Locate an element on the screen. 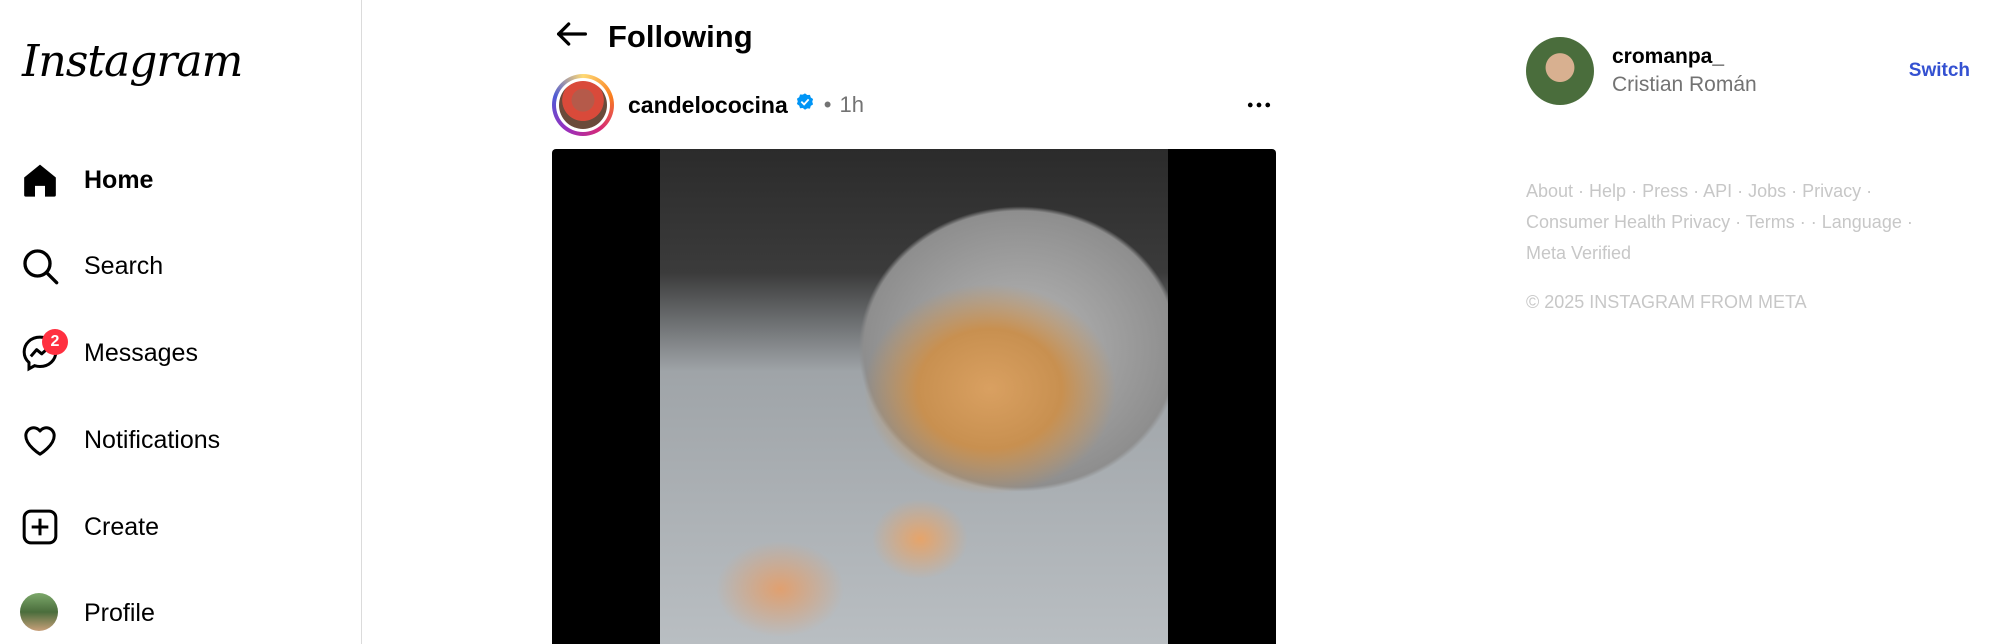 The height and width of the screenshot is (644, 2000). current-user-fullname: Cristian Román is located at coordinates (1684, 84).